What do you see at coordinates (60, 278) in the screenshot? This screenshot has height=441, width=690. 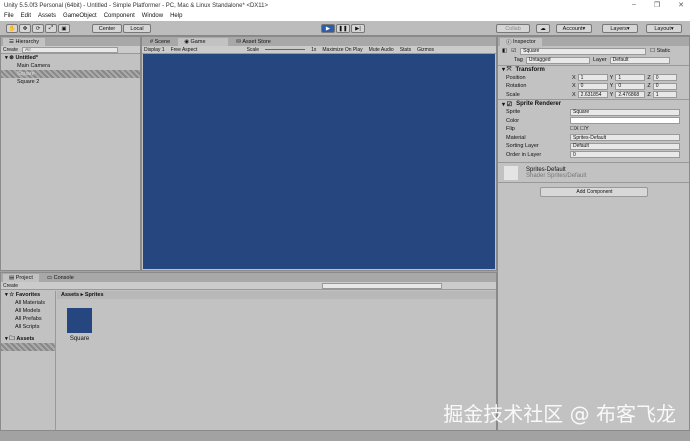 I see `tab-console: ▭ Console` at bounding box center [60, 278].